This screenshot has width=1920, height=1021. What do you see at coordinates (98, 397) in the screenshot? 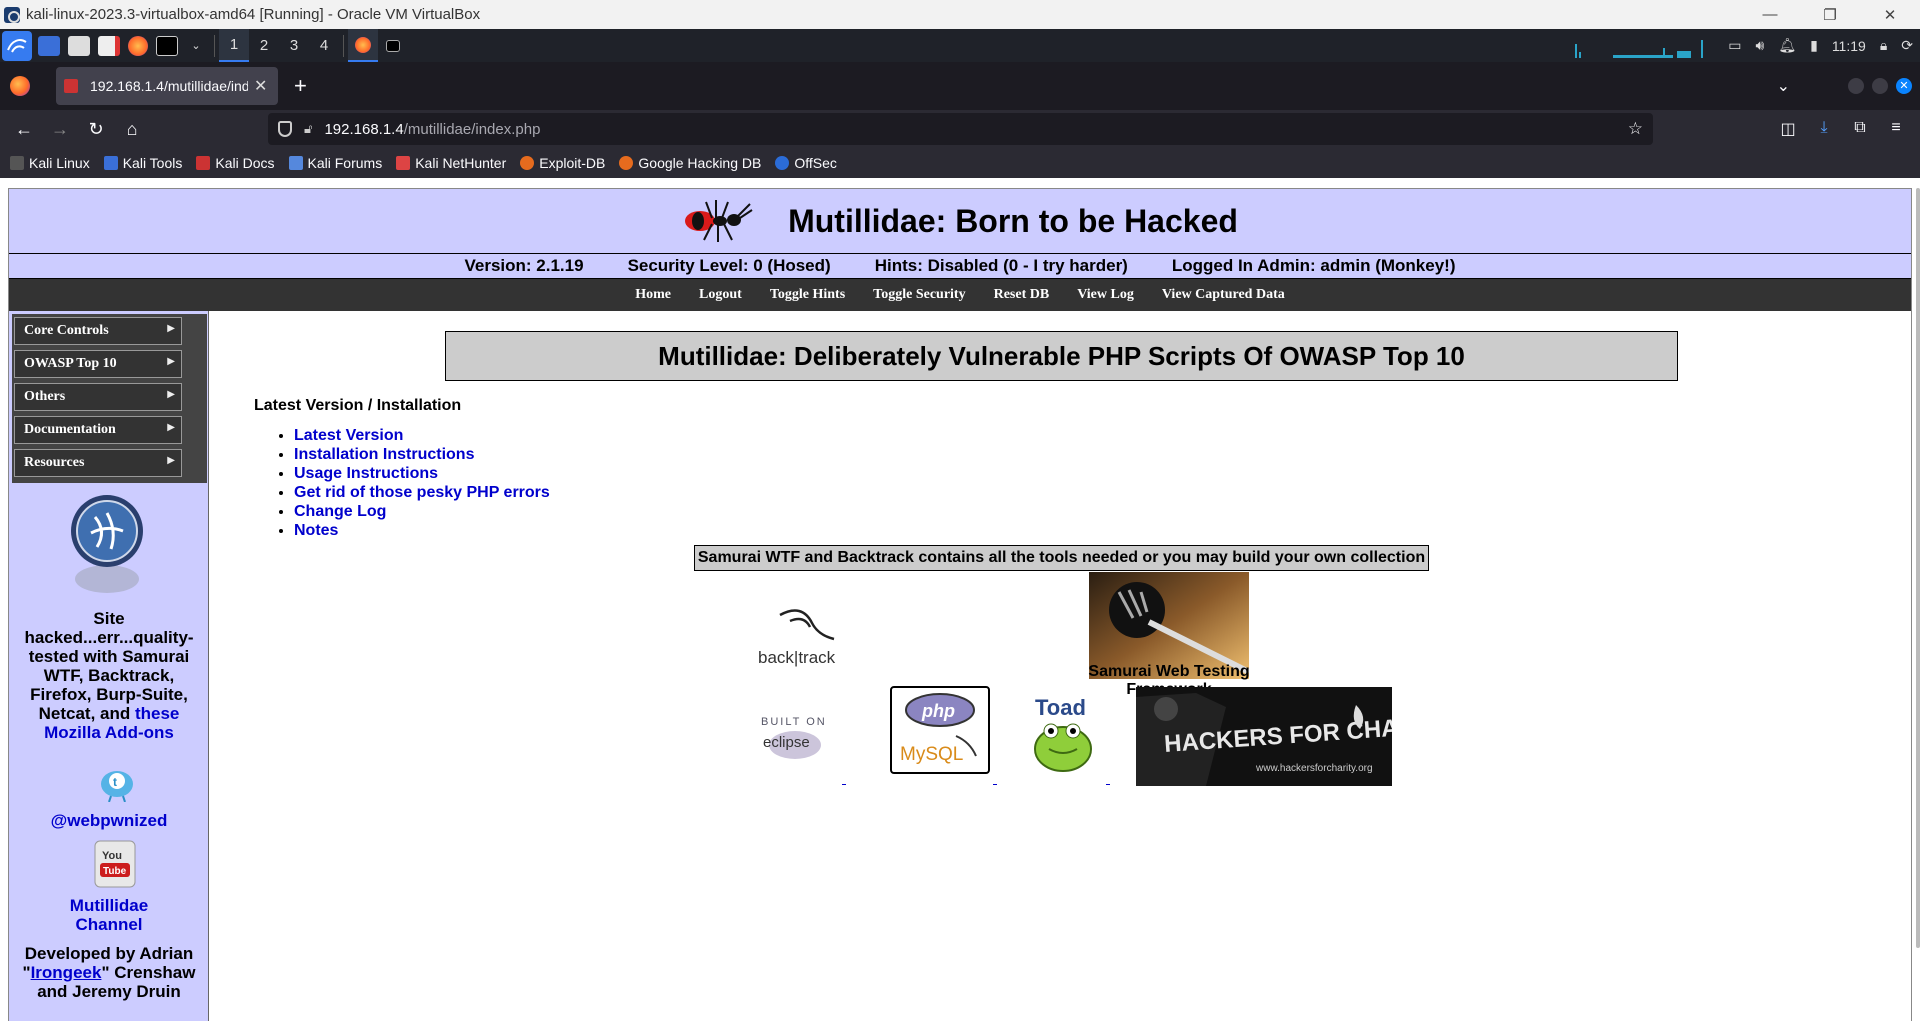
I see `side-menu-others: Others ▶` at bounding box center [98, 397].